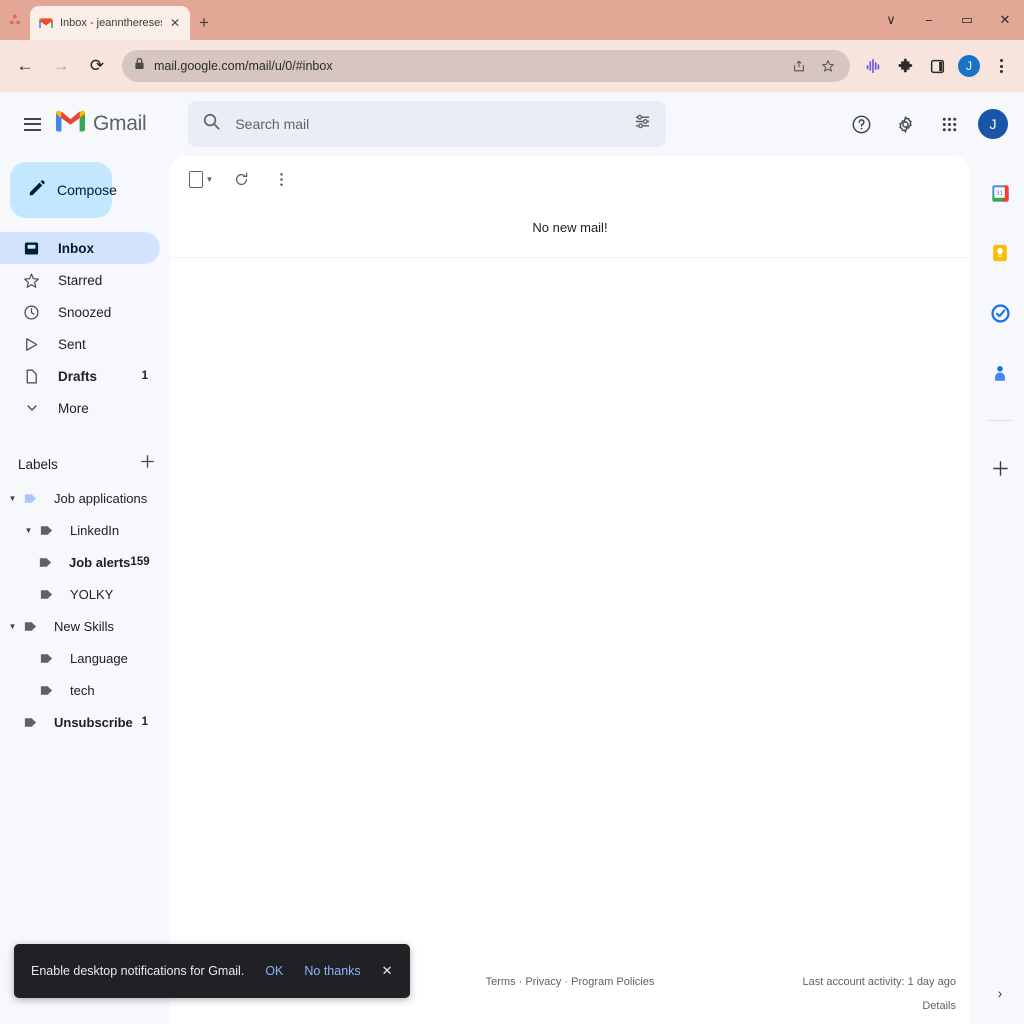 The width and height of the screenshot is (1024, 1024). Describe the element at coordinates (31, 344) in the screenshot. I see `send-icon` at that location.